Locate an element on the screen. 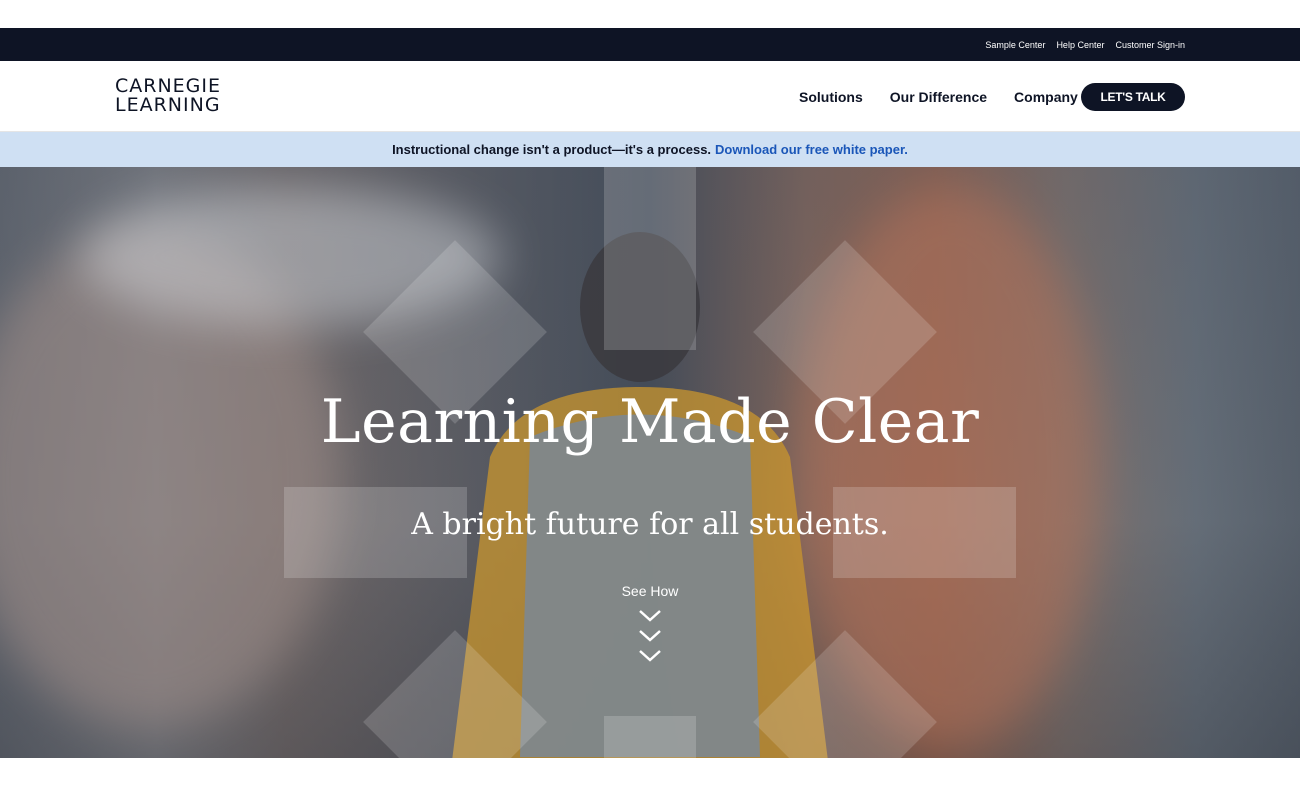 The width and height of the screenshot is (1300, 788). primary-nav: Solutions Our Difference Company is located at coordinates (952, 96).